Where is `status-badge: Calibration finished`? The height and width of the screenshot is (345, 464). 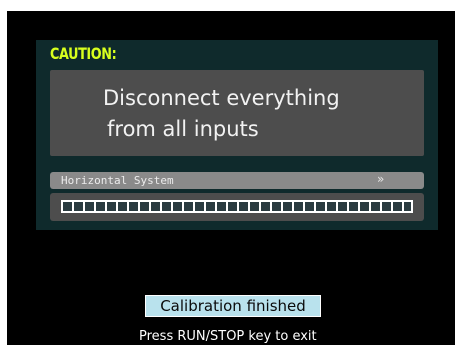
status-badge: Calibration finished is located at coordinates (233, 306).